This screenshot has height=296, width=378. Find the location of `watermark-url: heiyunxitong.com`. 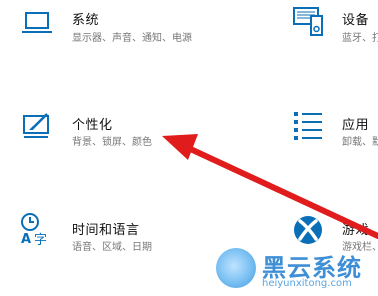

watermark-url: heiyunxitong.com is located at coordinates (307, 283).